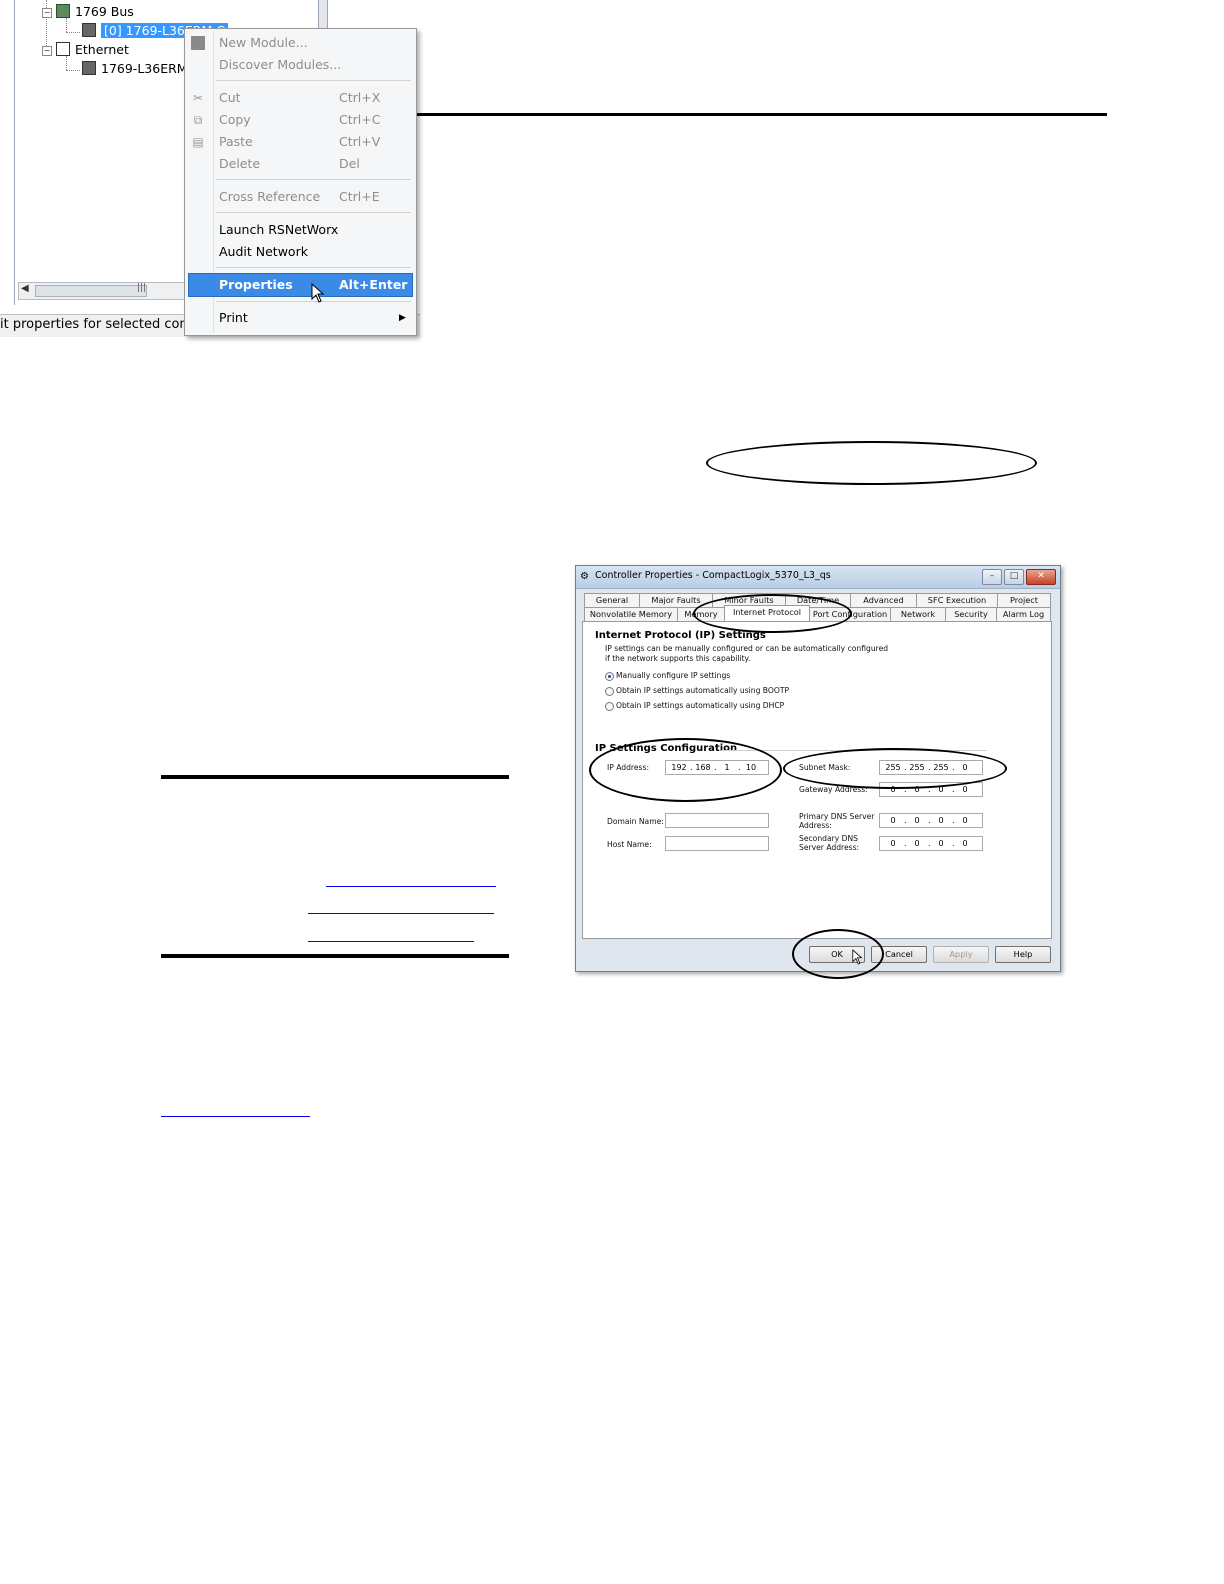 The width and height of the screenshot is (1224, 1584). I want to click on menu-item-properties: Properties Alt+Enter, so click(300, 285).